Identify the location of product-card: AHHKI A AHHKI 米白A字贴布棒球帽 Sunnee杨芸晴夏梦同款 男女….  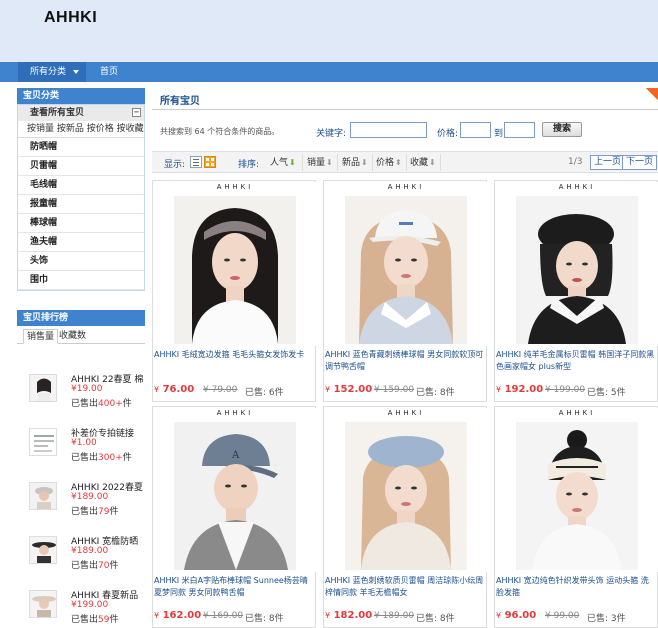
(234, 517).